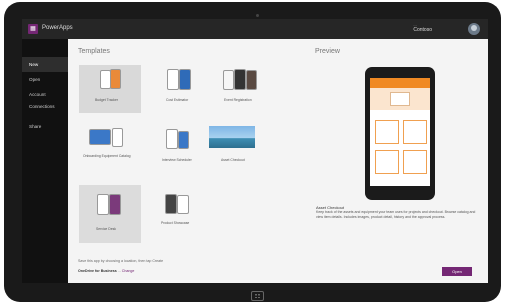 This screenshot has width=505, height=304. I want to click on template-card-service-desk: Service Desk, so click(110, 214).